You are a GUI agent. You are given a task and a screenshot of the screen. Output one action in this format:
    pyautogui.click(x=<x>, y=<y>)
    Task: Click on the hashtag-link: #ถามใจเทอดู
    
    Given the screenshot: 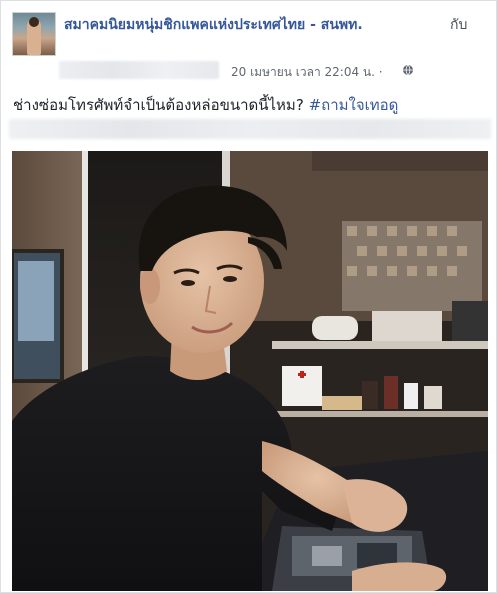 What is the action you would take?
    pyautogui.click(x=354, y=105)
    